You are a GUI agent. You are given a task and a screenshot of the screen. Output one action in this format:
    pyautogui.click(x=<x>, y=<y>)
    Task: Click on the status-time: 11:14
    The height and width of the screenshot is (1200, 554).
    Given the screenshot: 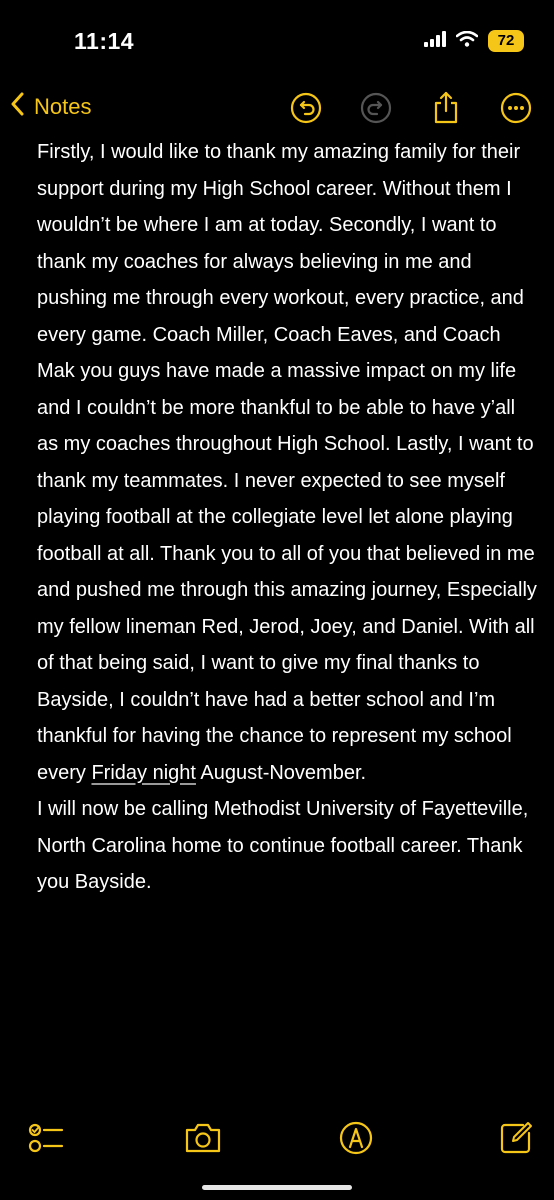 What is the action you would take?
    pyautogui.click(x=104, y=41)
    